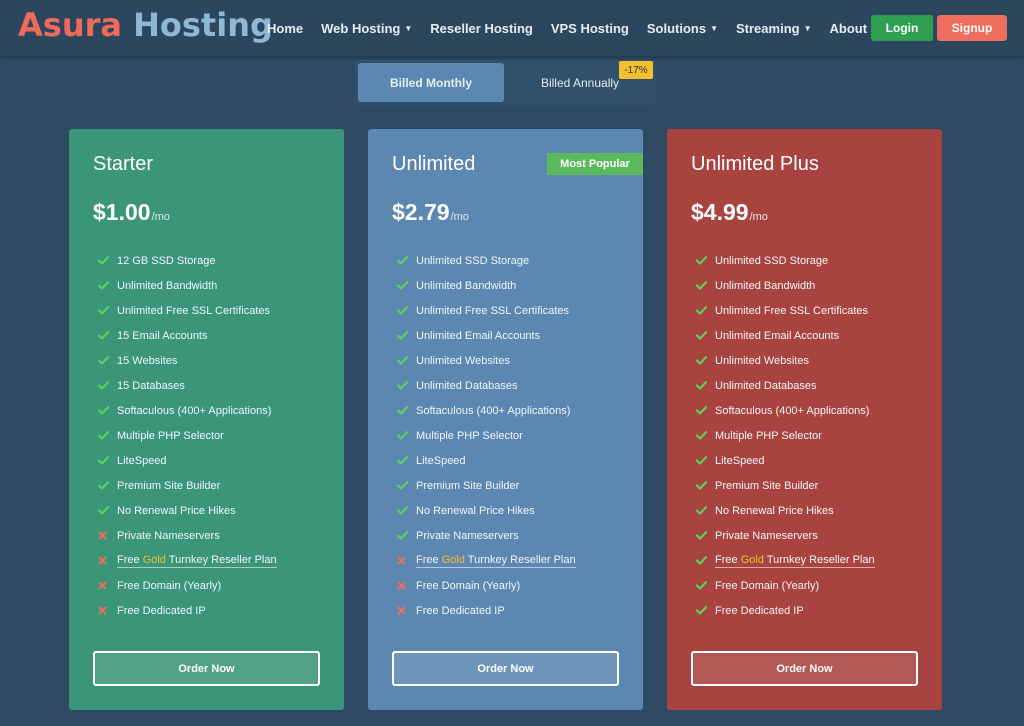 This screenshot has height=726, width=1024. What do you see at coordinates (972, 28) in the screenshot?
I see `signup-button: Signup` at bounding box center [972, 28].